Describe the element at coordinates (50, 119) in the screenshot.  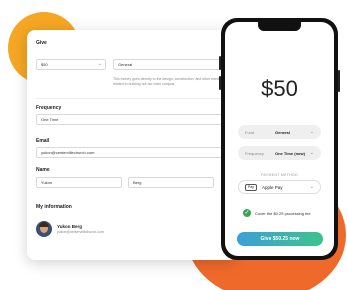
I see `frequency-value: One Time` at that location.